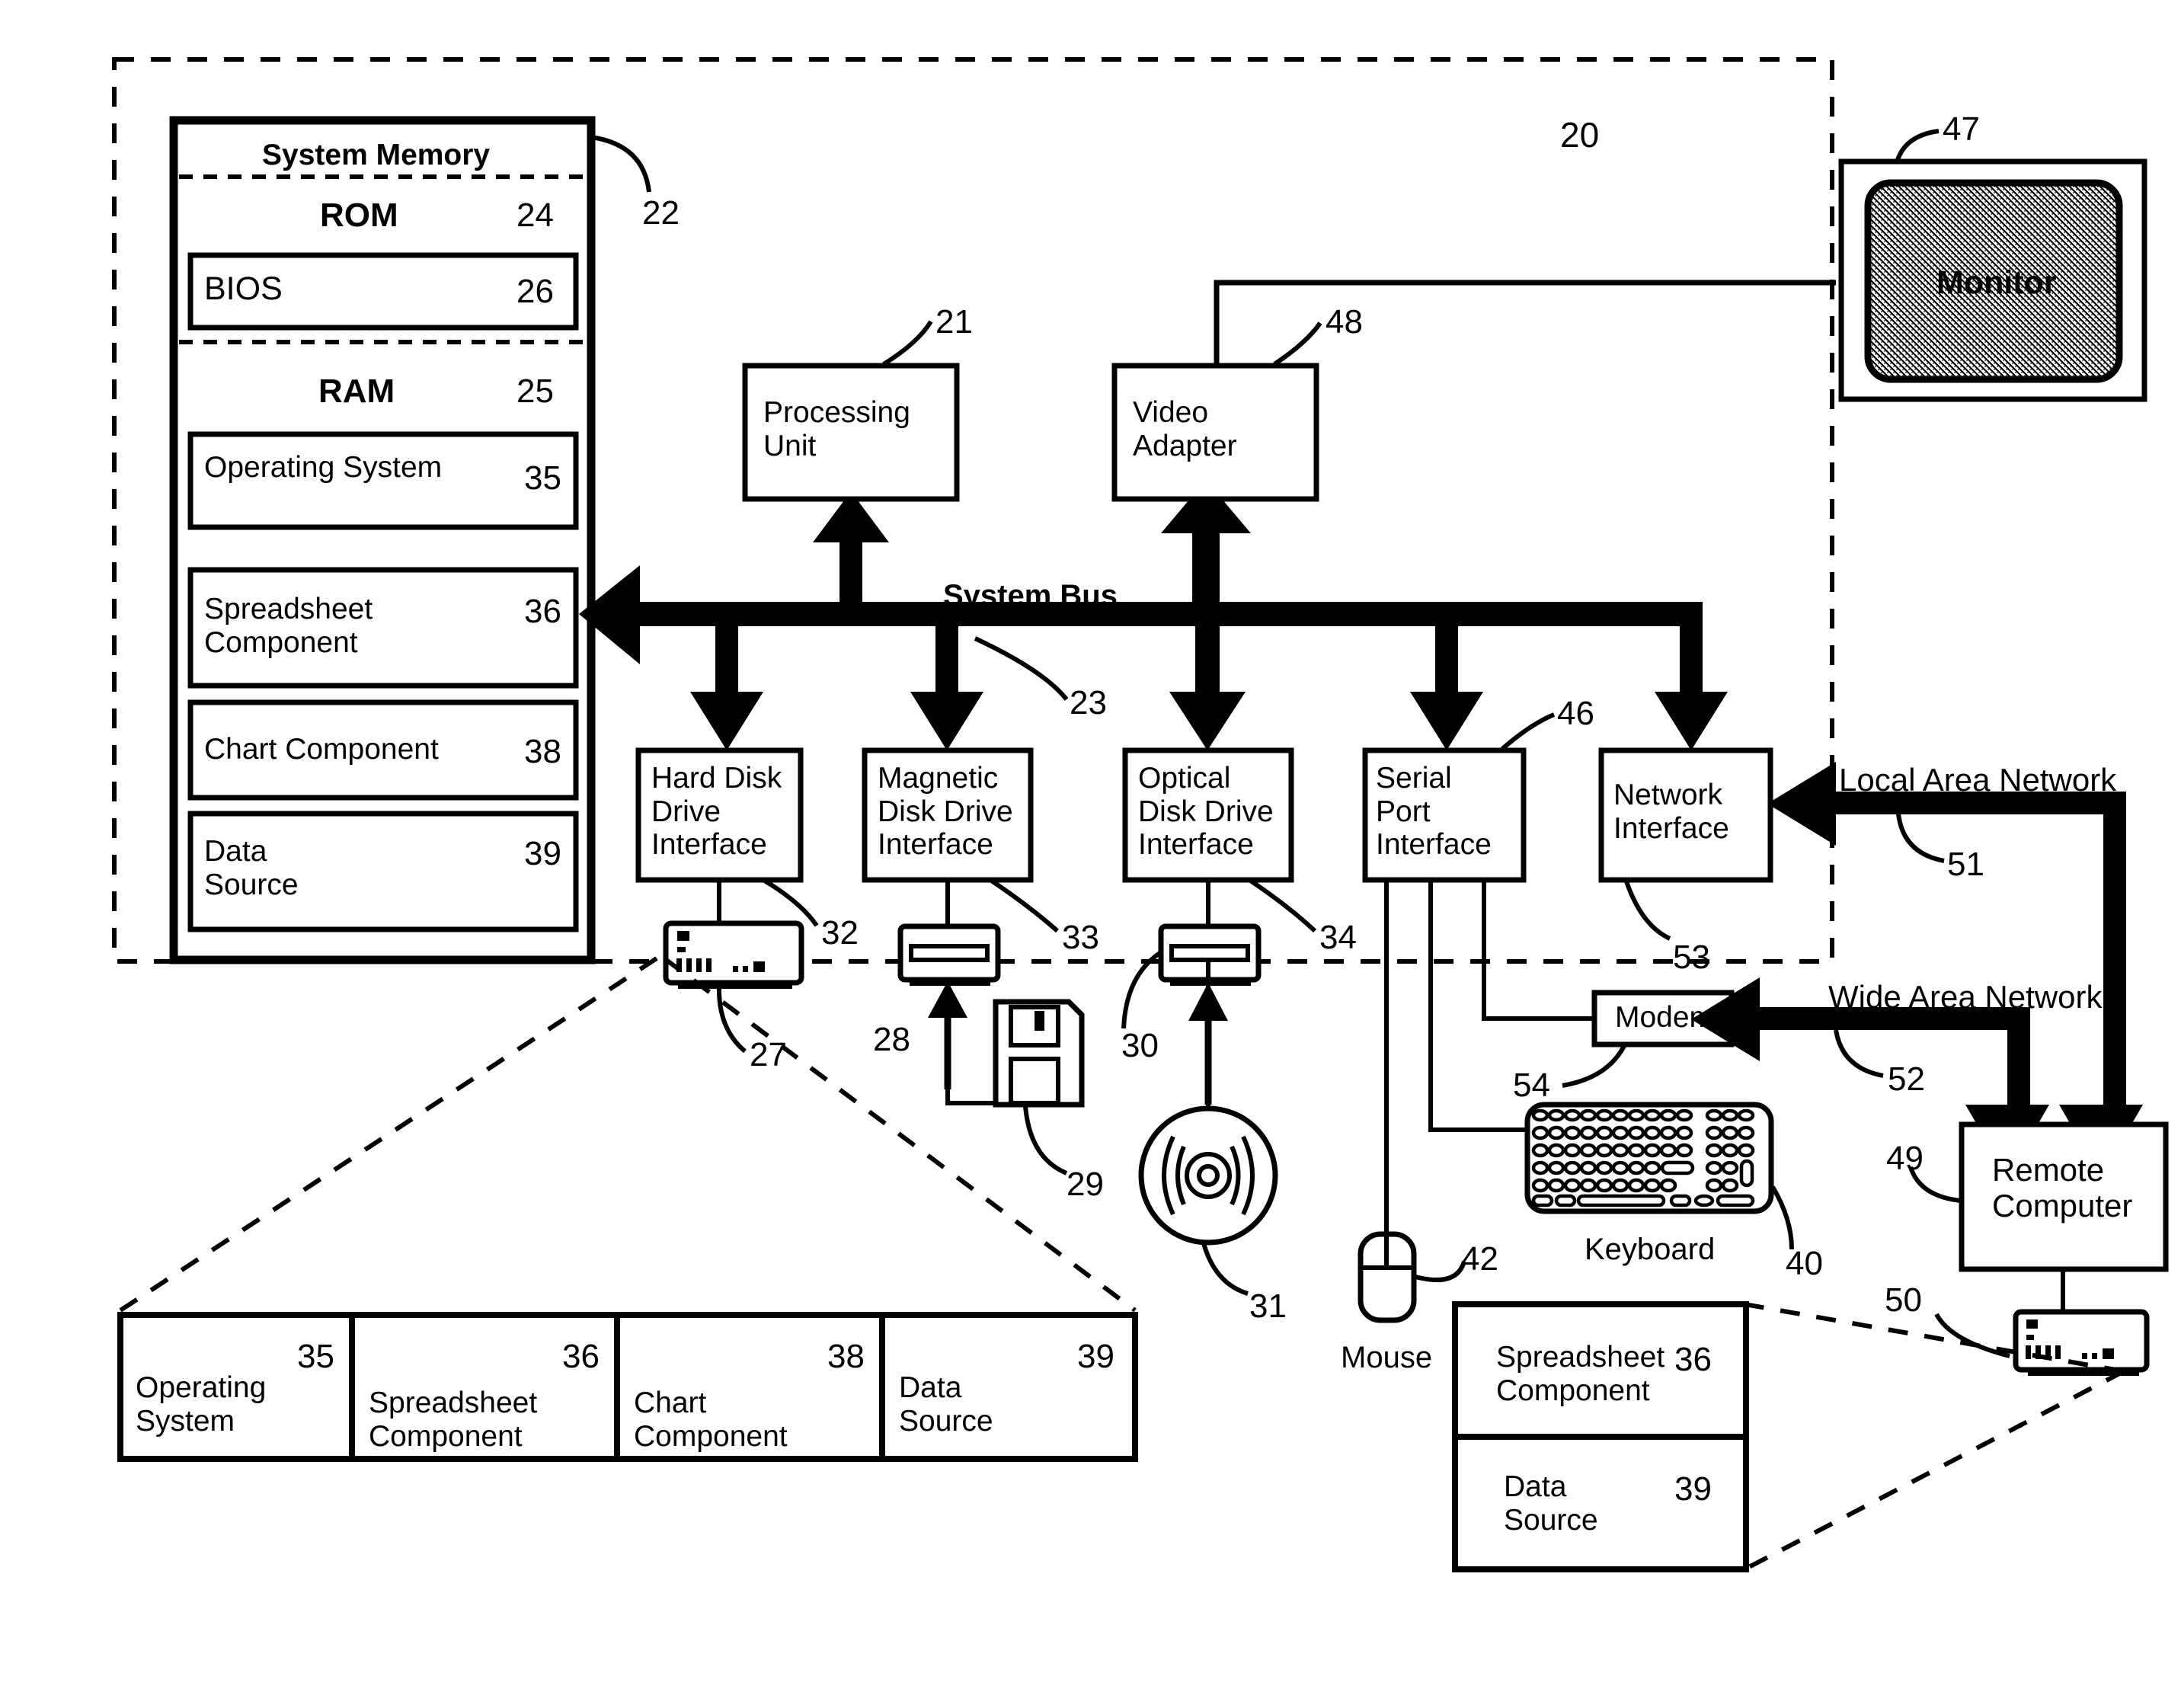 The width and height of the screenshot is (2181, 1708). What do you see at coordinates (950, 953) in the screenshot?
I see `mdd-slot` at bounding box center [950, 953].